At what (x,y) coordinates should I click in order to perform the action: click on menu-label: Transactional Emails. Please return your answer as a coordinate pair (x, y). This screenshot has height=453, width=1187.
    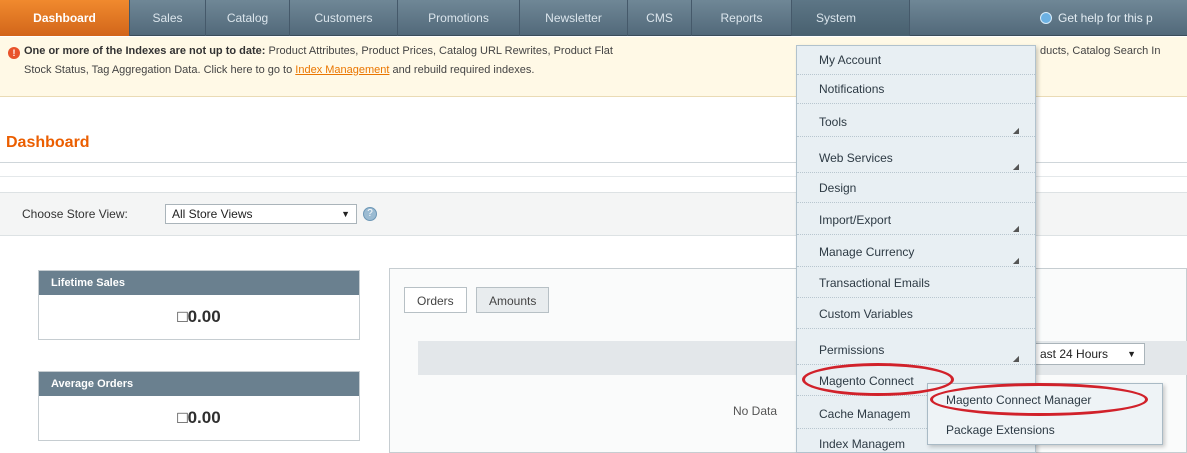
    Looking at the image, I should click on (874, 283).